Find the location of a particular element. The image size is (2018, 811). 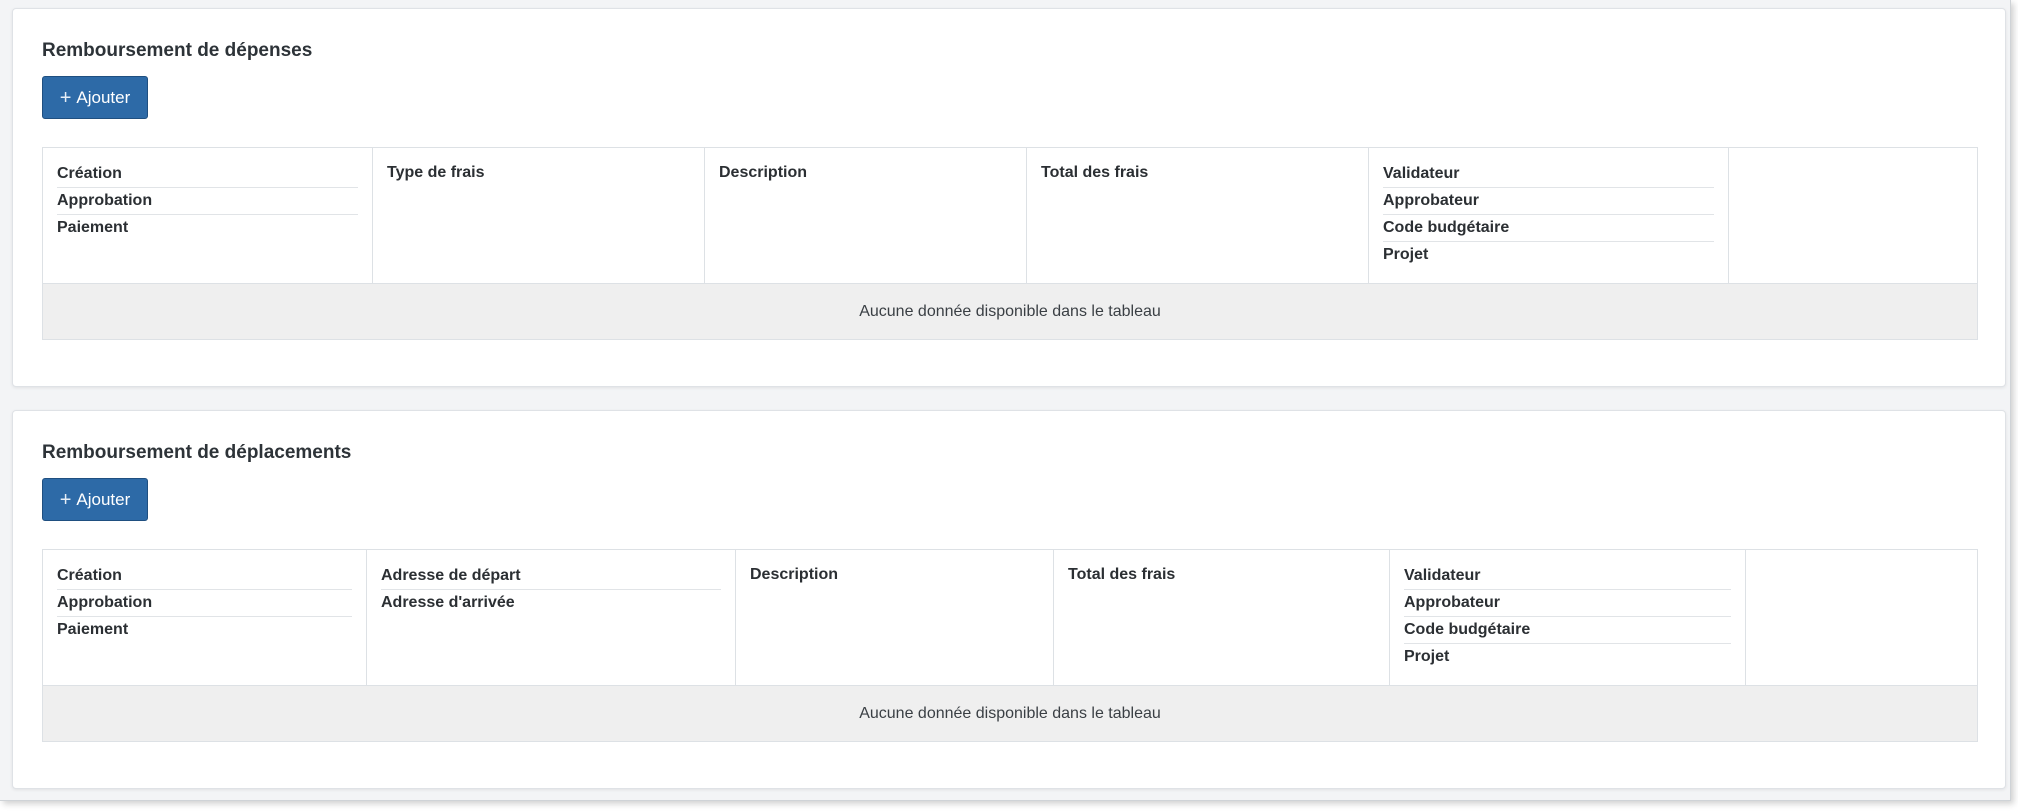

column-header-addresses: Adresse de départ Adresse d'arrivée is located at coordinates (551, 617).